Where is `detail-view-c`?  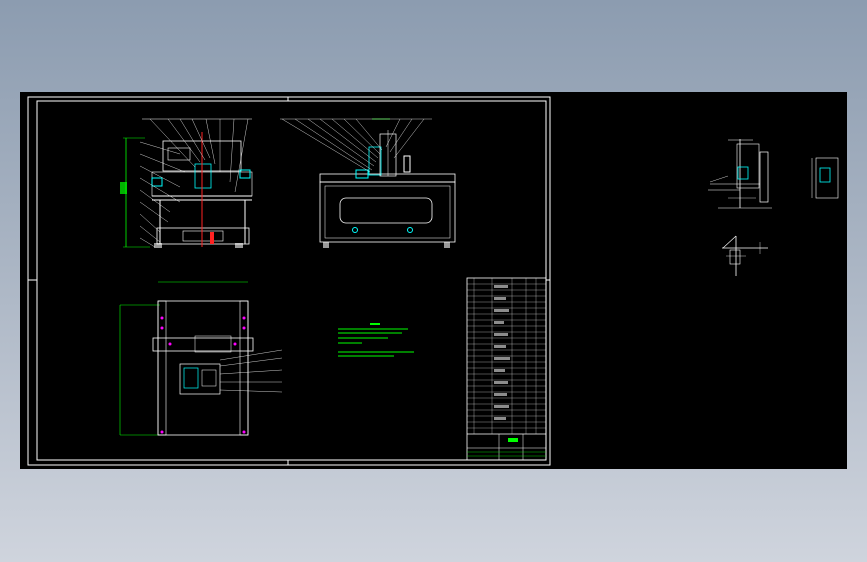 detail-view-c is located at coordinates (745, 255).